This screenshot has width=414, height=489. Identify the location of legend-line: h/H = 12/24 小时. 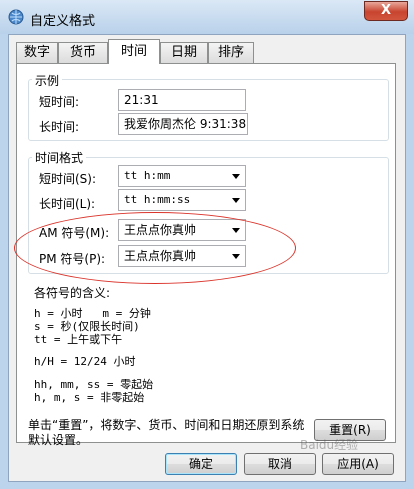
(85, 361).